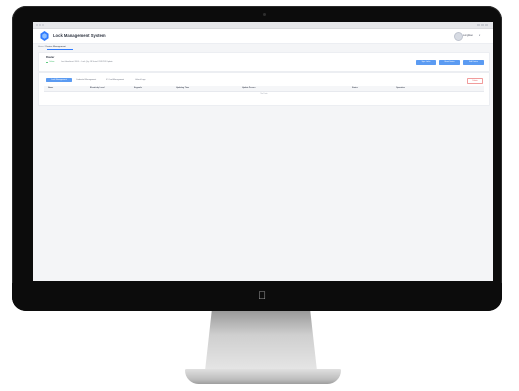 The width and height of the screenshot is (519, 391). Describe the element at coordinates (426, 62) in the screenshot. I see `sync-locks-button: Sync Locks` at that location.